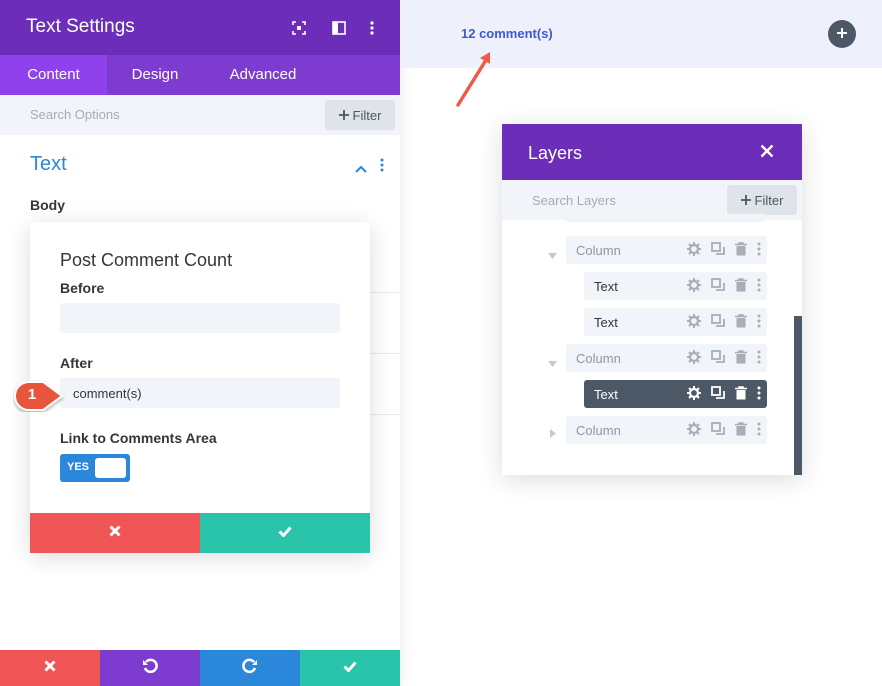  What do you see at coordinates (48, 164) in the screenshot?
I see `section-title-text: Text` at bounding box center [48, 164].